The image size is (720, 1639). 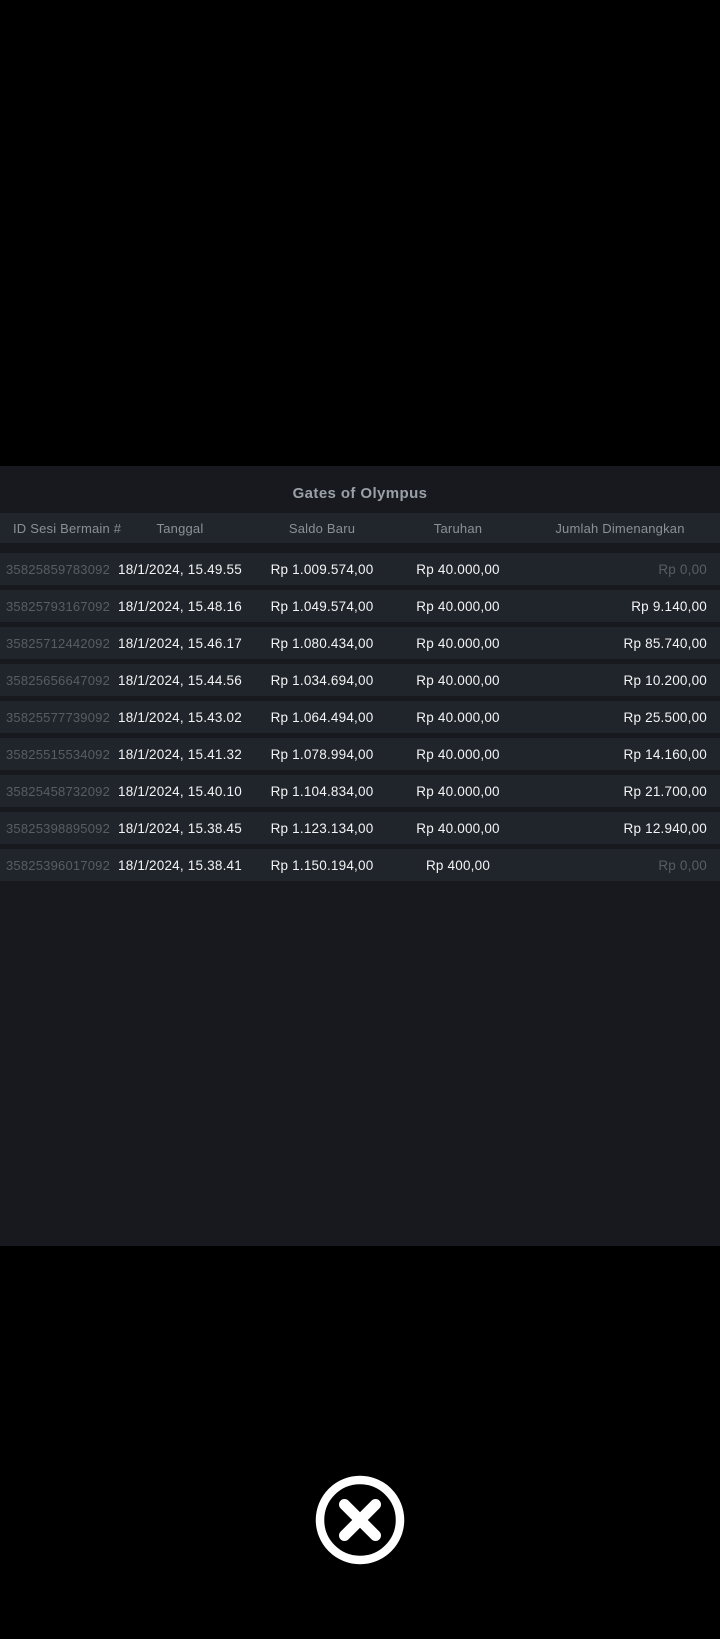 What do you see at coordinates (360, 493) in the screenshot?
I see `modal-title: Gates of Olympus` at bounding box center [360, 493].